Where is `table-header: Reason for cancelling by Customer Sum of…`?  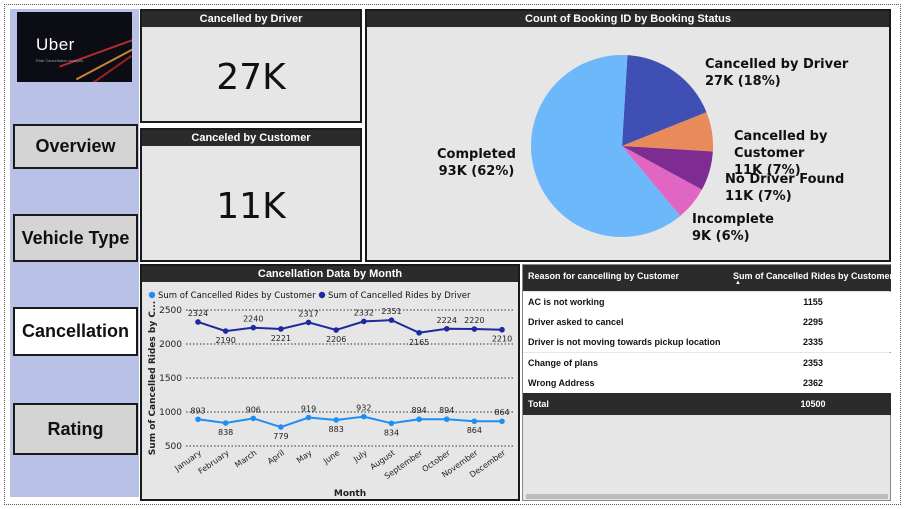
table-header: Reason for cancelling by Customer Sum of… is located at coordinates (708, 278).